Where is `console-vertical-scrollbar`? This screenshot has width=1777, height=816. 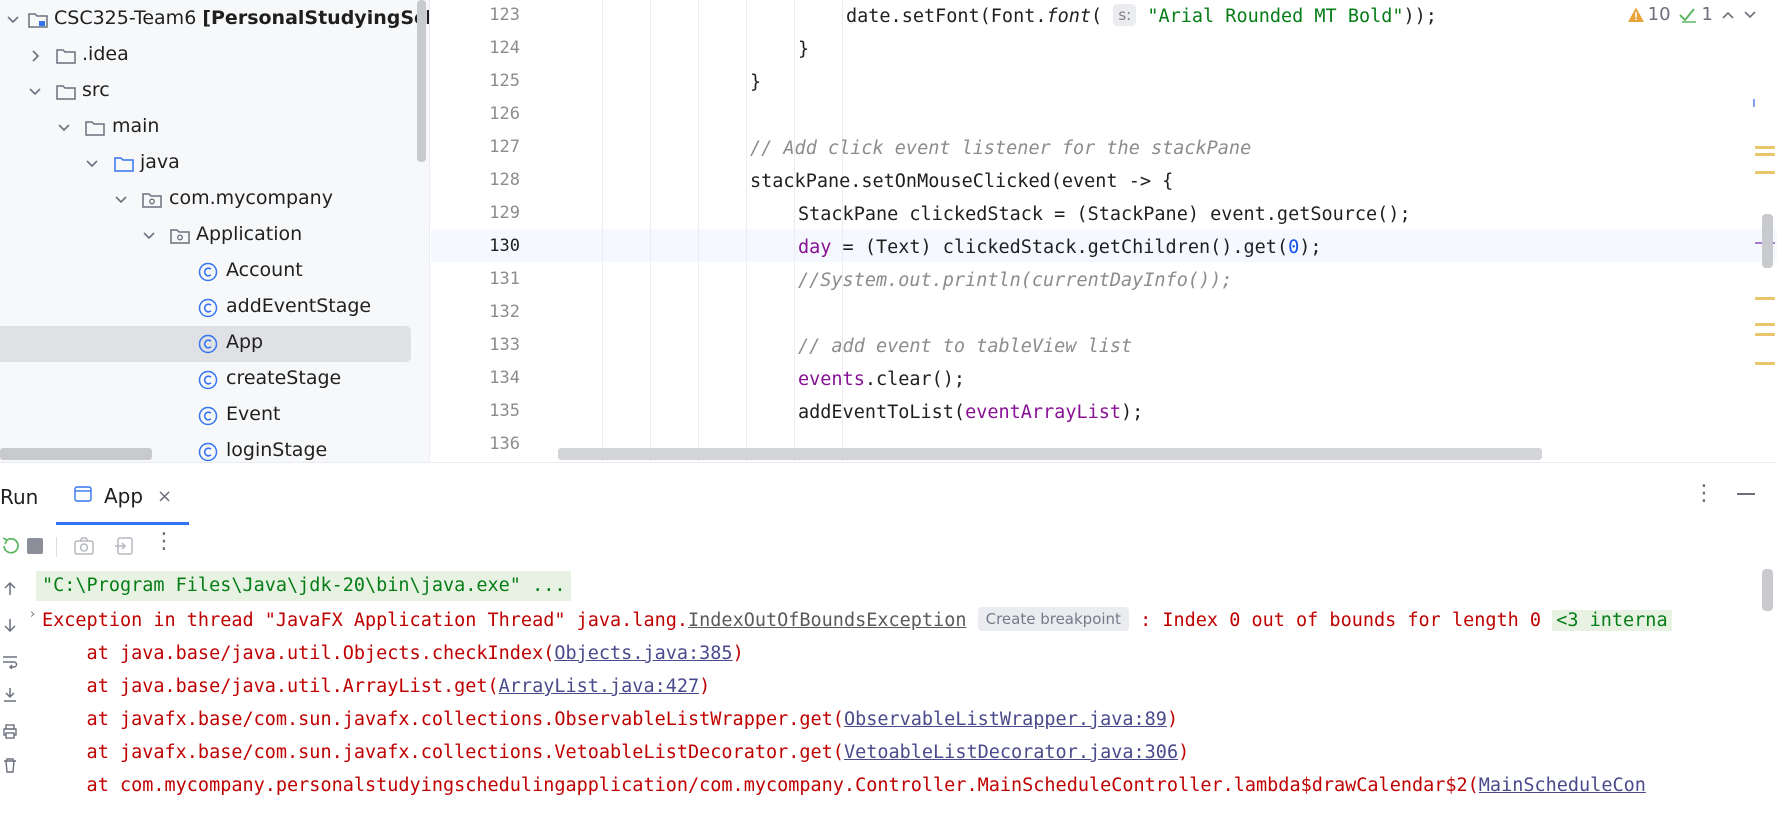
console-vertical-scrollbar is located at coordinates (1767, 590).